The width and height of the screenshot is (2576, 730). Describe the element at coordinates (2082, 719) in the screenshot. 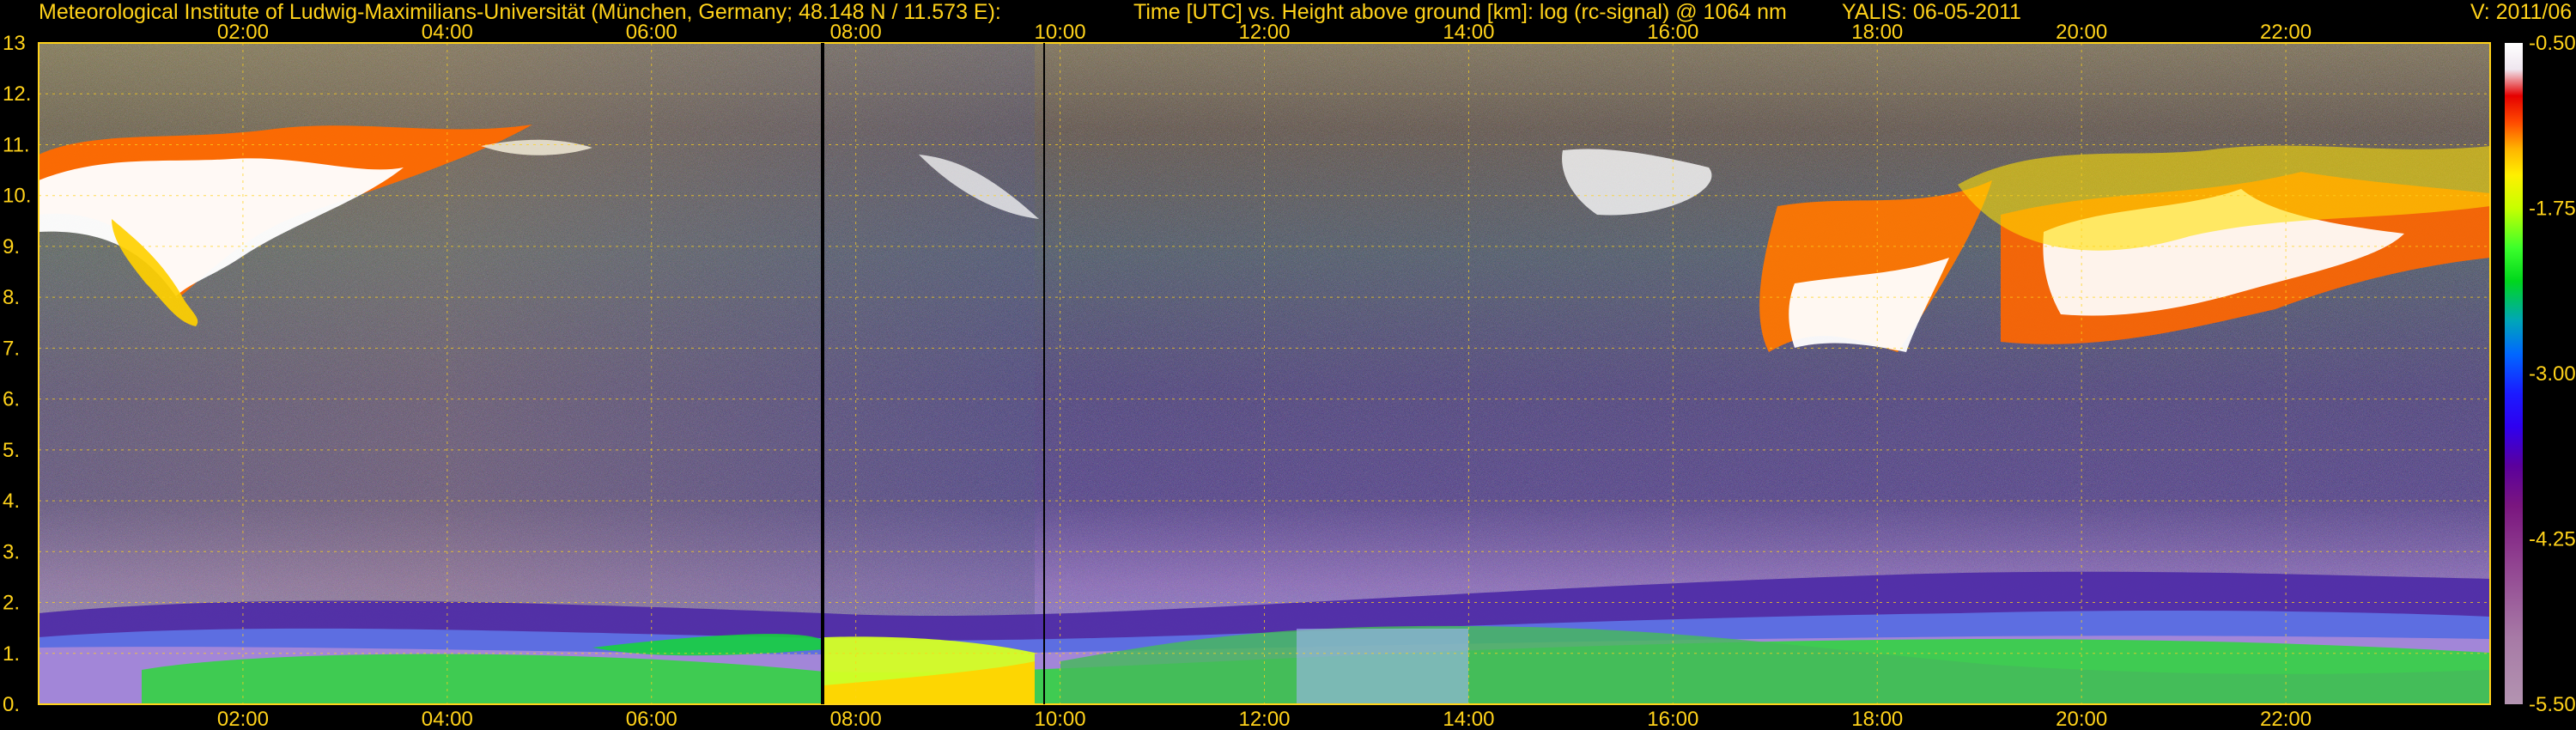

I see `bottom-time-tick-label: 20:00` at that location.